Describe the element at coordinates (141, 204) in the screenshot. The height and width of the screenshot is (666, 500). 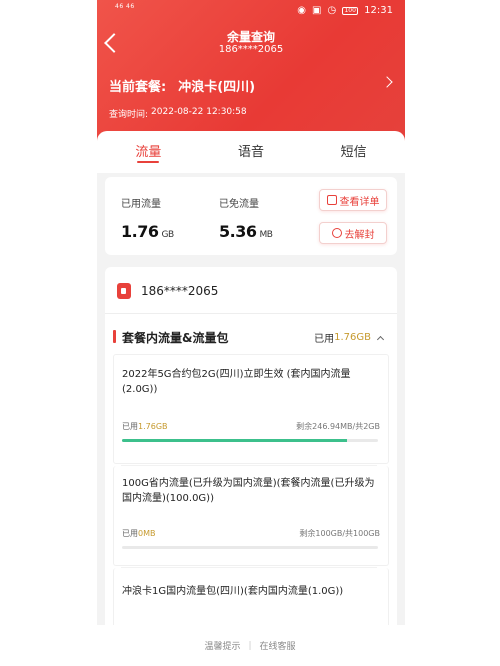
I see `used-data-label: 已用流量` at that location.